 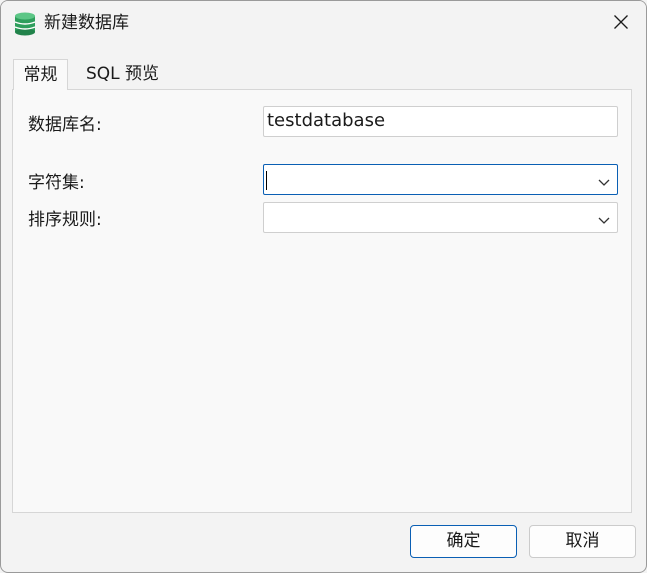 What do you see at coordinates (582, 541) in the screenshot?
I see `cancel-button: 取消` at bounding box center [582, 541].